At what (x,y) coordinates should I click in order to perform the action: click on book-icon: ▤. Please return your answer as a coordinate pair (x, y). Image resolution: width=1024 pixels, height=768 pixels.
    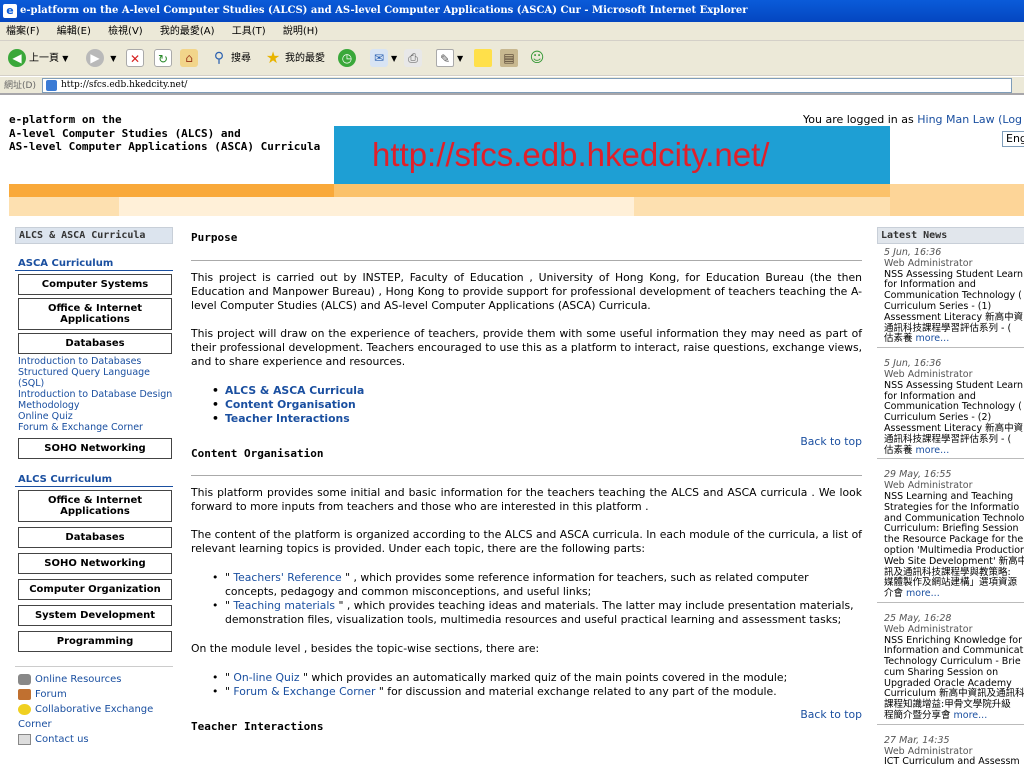
    Looking at the image, I should click on (509, 58).